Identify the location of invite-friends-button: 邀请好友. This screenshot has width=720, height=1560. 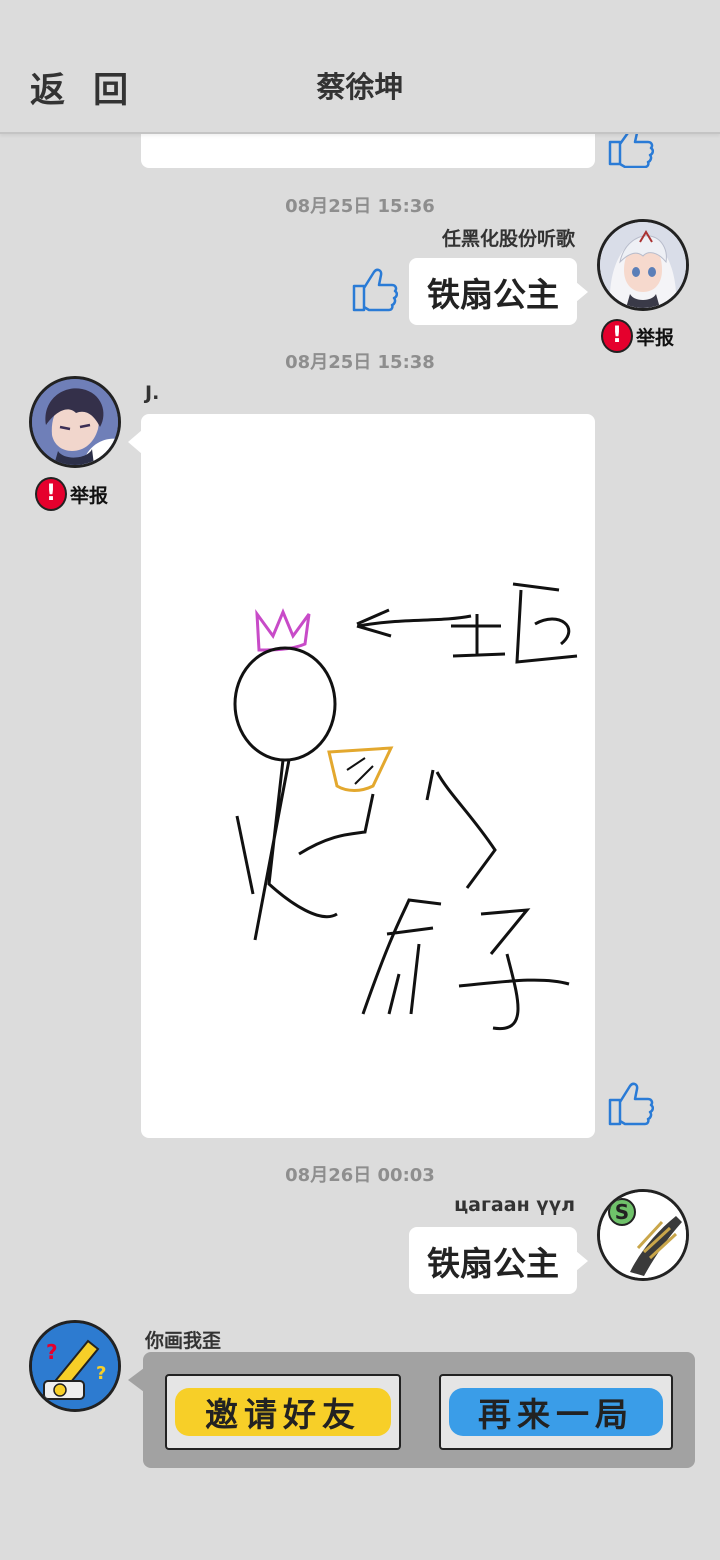
(283, 1412).